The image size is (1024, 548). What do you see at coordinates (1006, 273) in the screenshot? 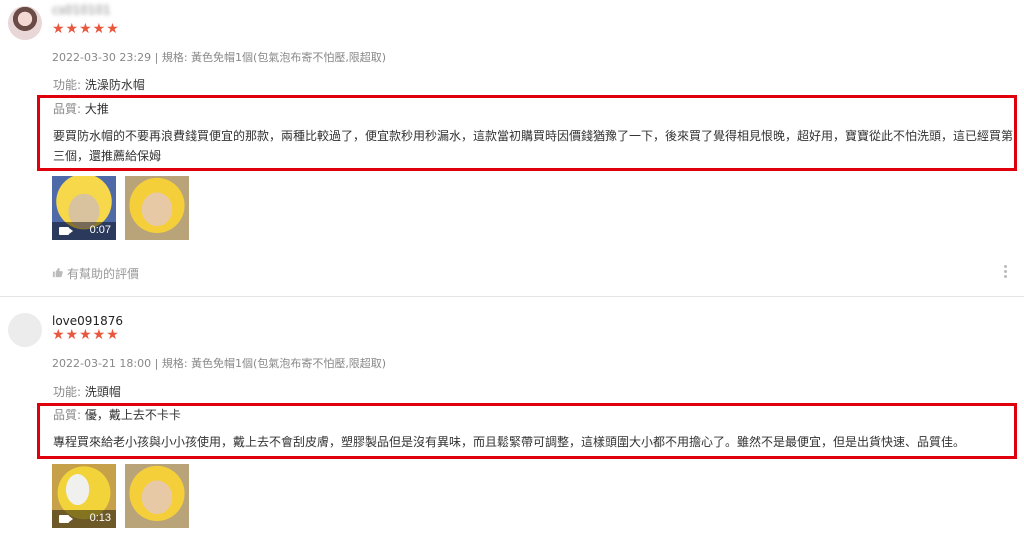
I see `more-options-icon` at bounding box center [1006, 273].